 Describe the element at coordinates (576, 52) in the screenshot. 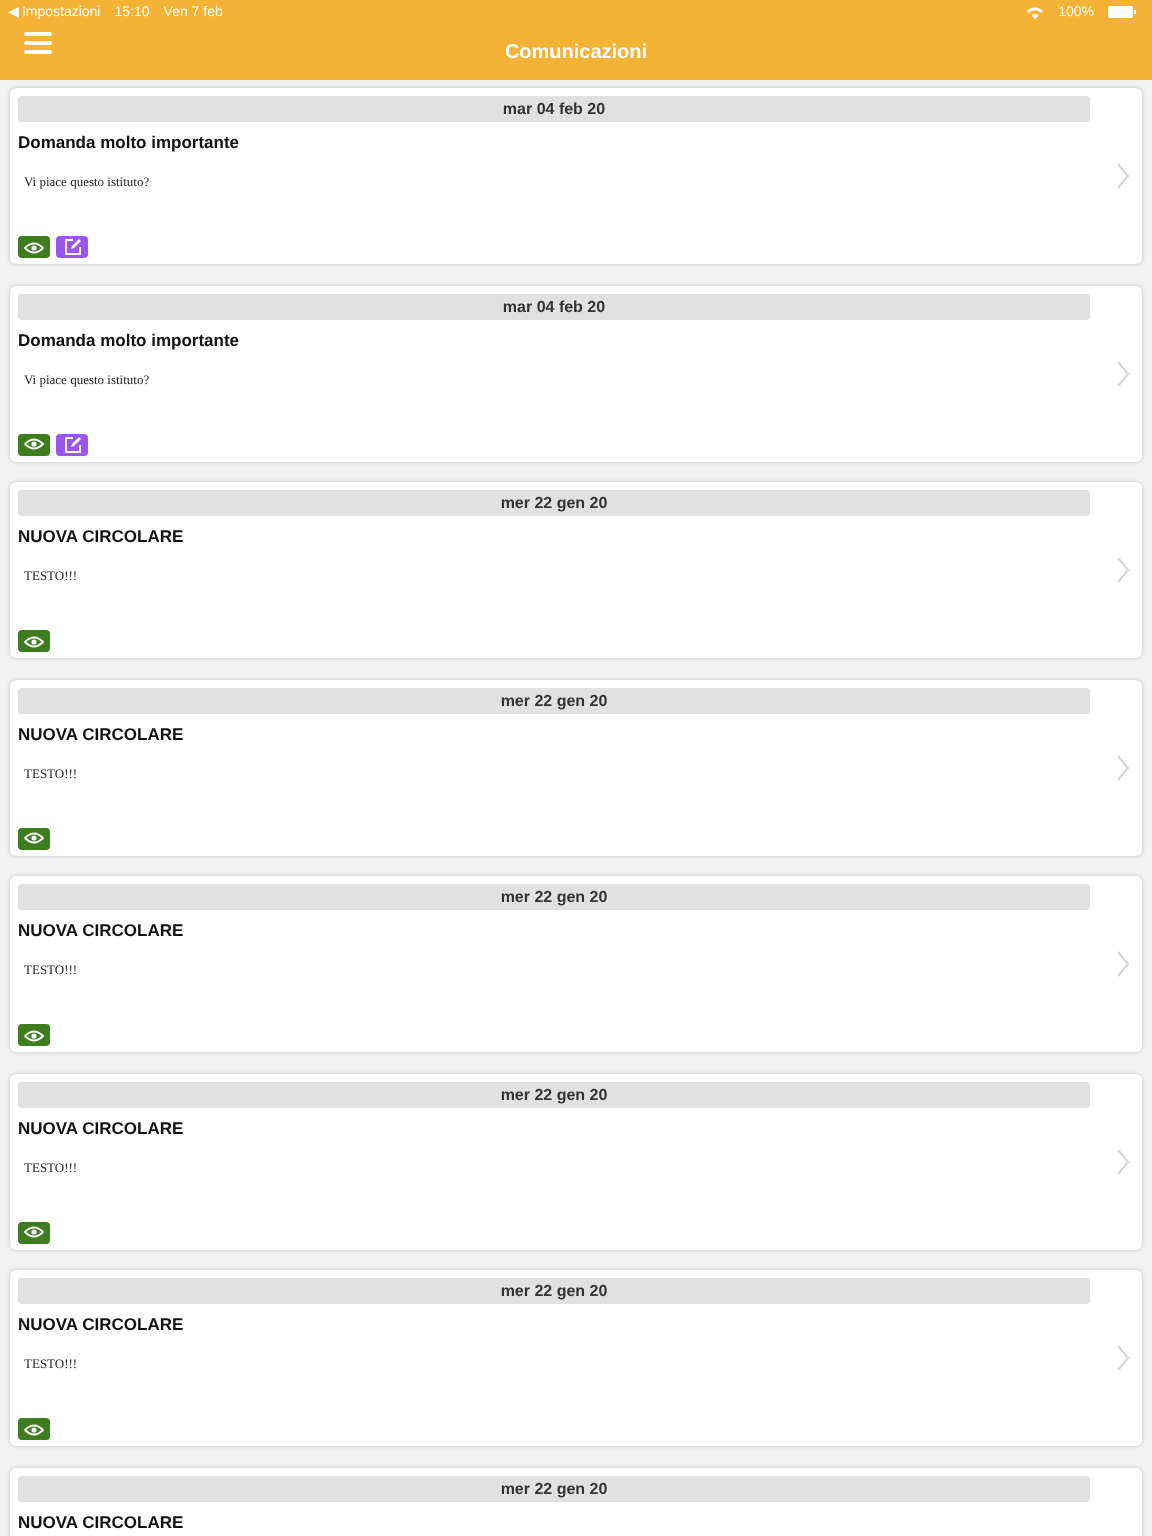

I see `screen-title: Comunicazioni` at that location.